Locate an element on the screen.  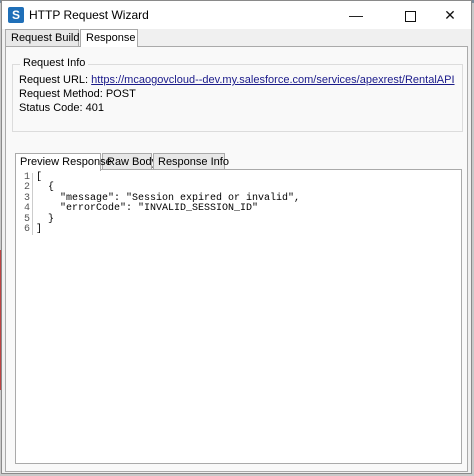
tab-response-info: Response Info is located at coordinates (191, 161).